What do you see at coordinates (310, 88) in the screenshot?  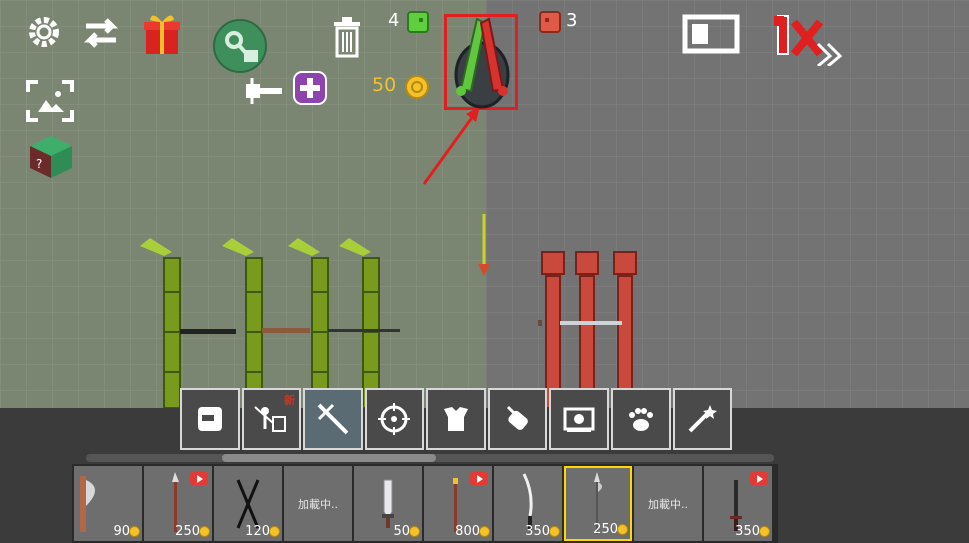 I see `add-plus-icon` at bounding box center [310, 88].